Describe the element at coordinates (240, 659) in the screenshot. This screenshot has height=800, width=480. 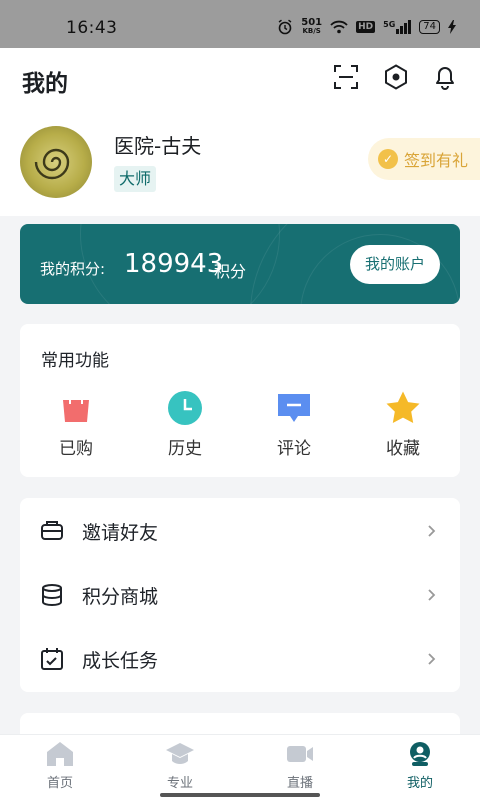
I see `menu-item-growth-tasks: 成长任务` at that location.